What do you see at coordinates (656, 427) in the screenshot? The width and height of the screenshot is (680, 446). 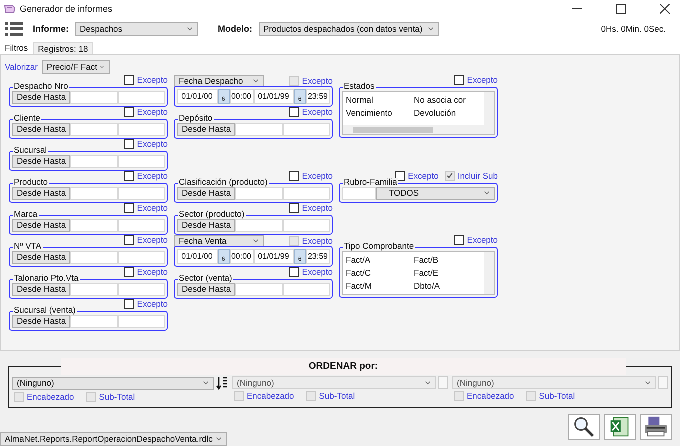 I see `print-button` at bounding box center [656, 427].